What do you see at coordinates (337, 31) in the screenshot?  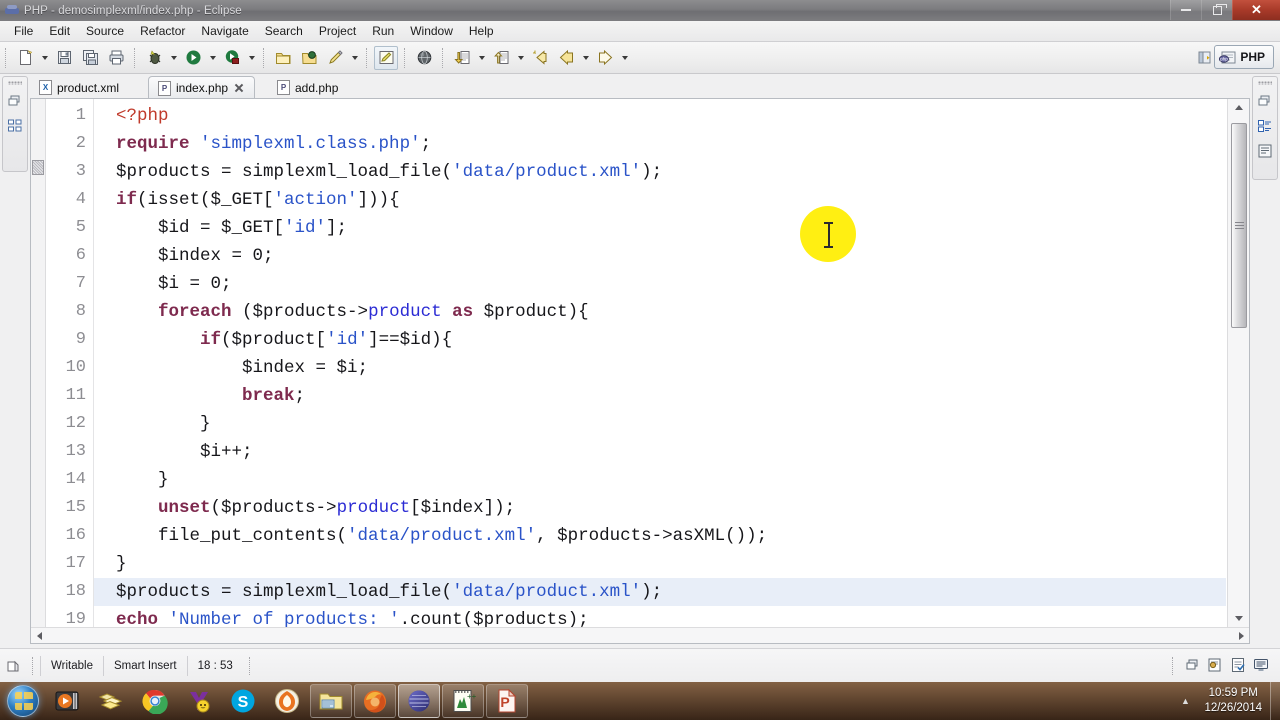 I see `menu-project: Project` at bounding box center [337, 31].